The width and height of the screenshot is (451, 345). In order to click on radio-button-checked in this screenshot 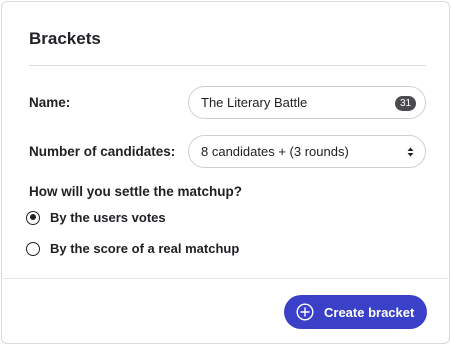, I will do `click(33, 217)`.